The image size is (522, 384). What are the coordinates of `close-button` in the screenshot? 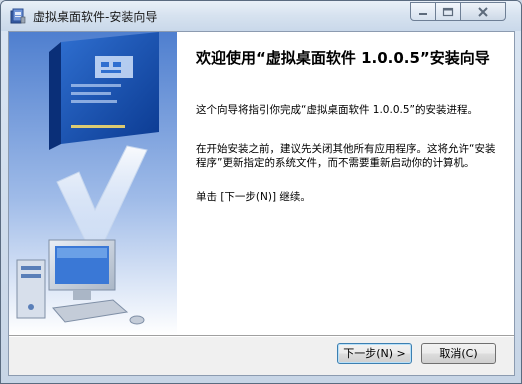 It's located at (483, 11).